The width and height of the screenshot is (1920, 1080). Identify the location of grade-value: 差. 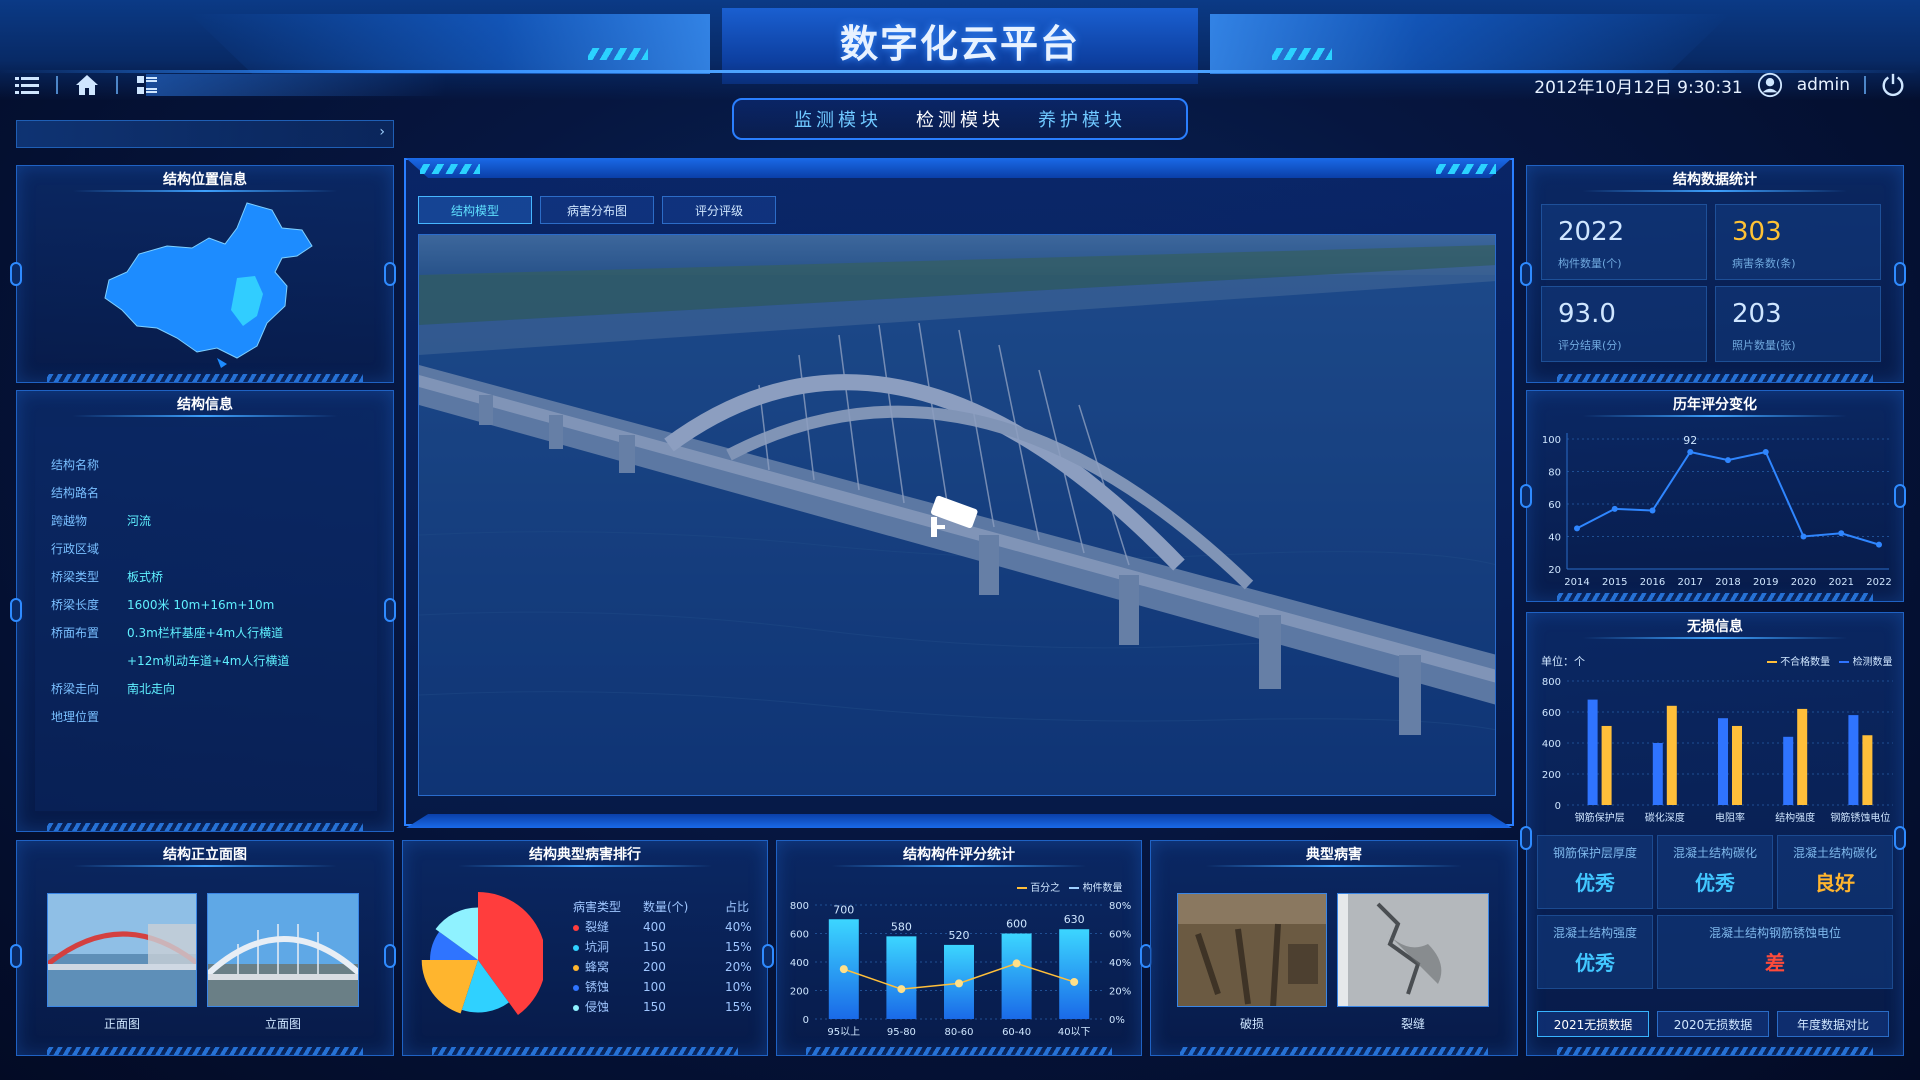
(1775, 963).